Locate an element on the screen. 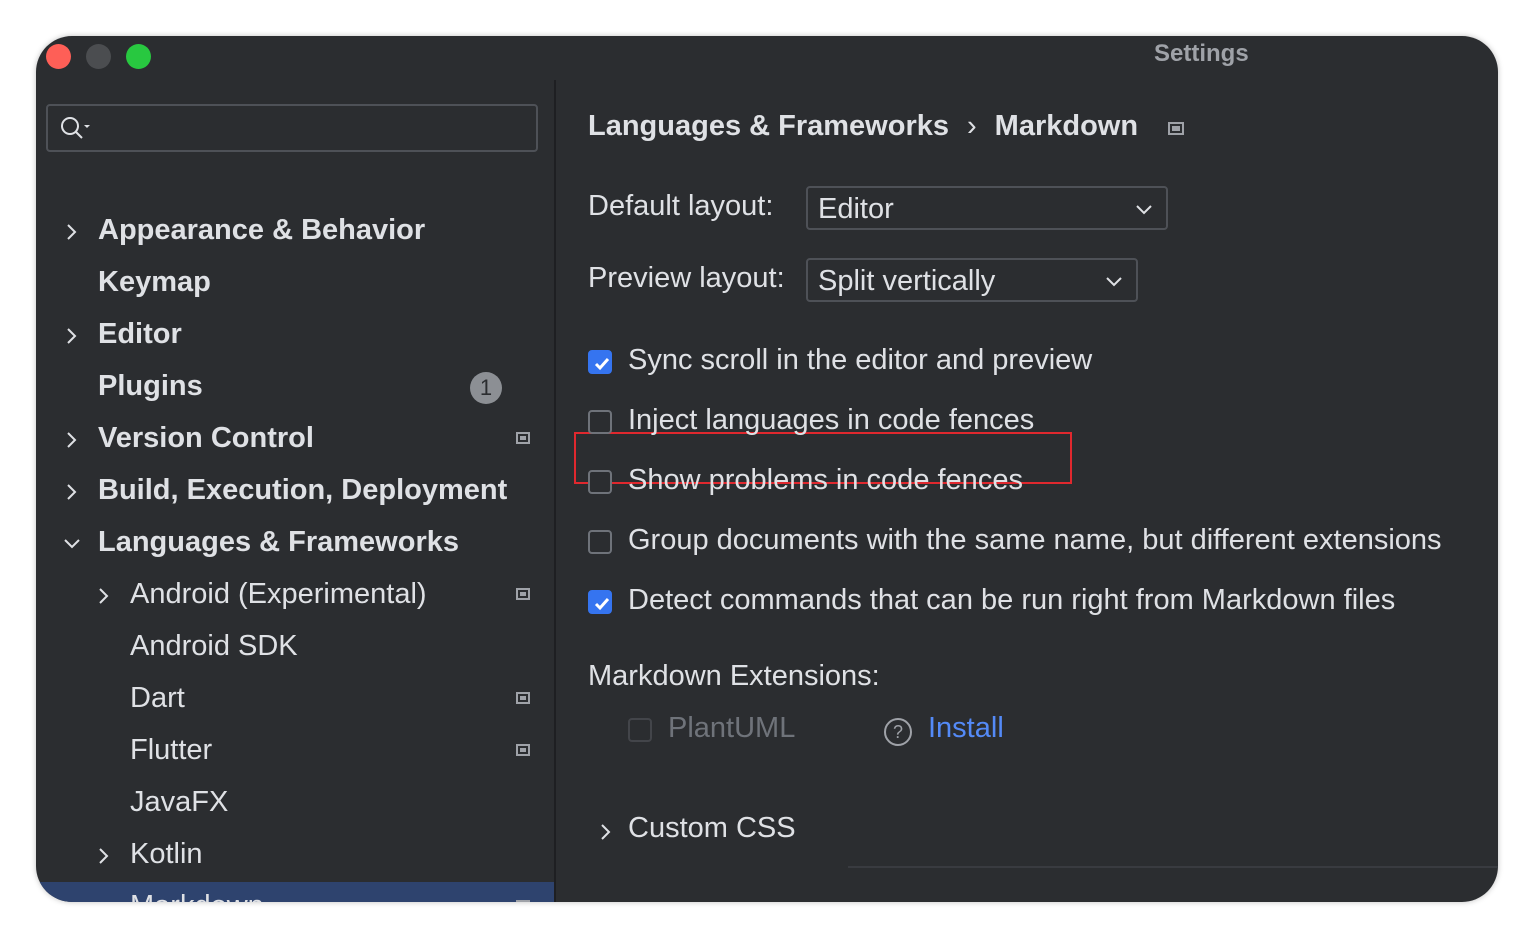 This screenshot has width=1534, height=938. detect-commands-checkbox is located at coordinates (600, 602).